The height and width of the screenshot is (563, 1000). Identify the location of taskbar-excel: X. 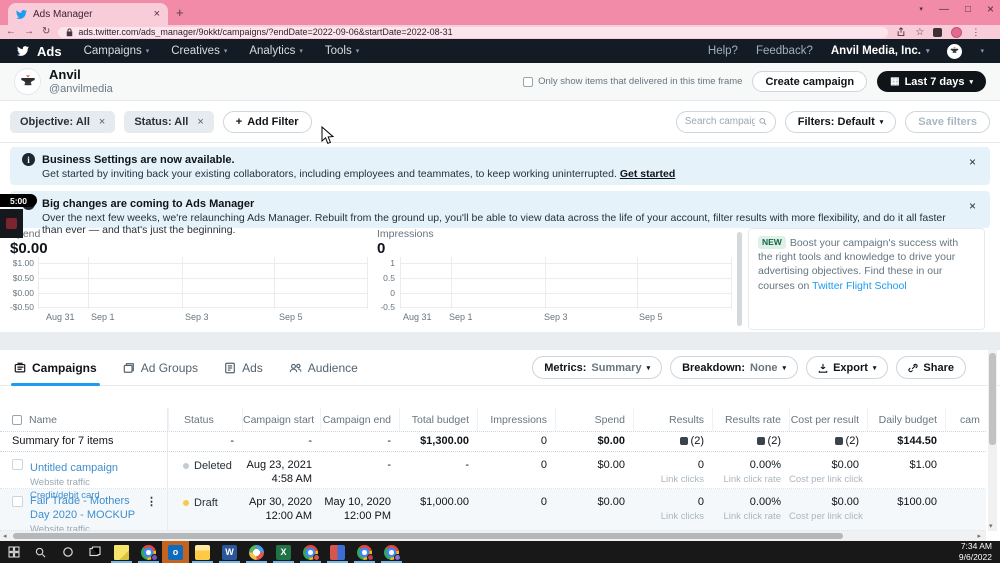
(283, 552).